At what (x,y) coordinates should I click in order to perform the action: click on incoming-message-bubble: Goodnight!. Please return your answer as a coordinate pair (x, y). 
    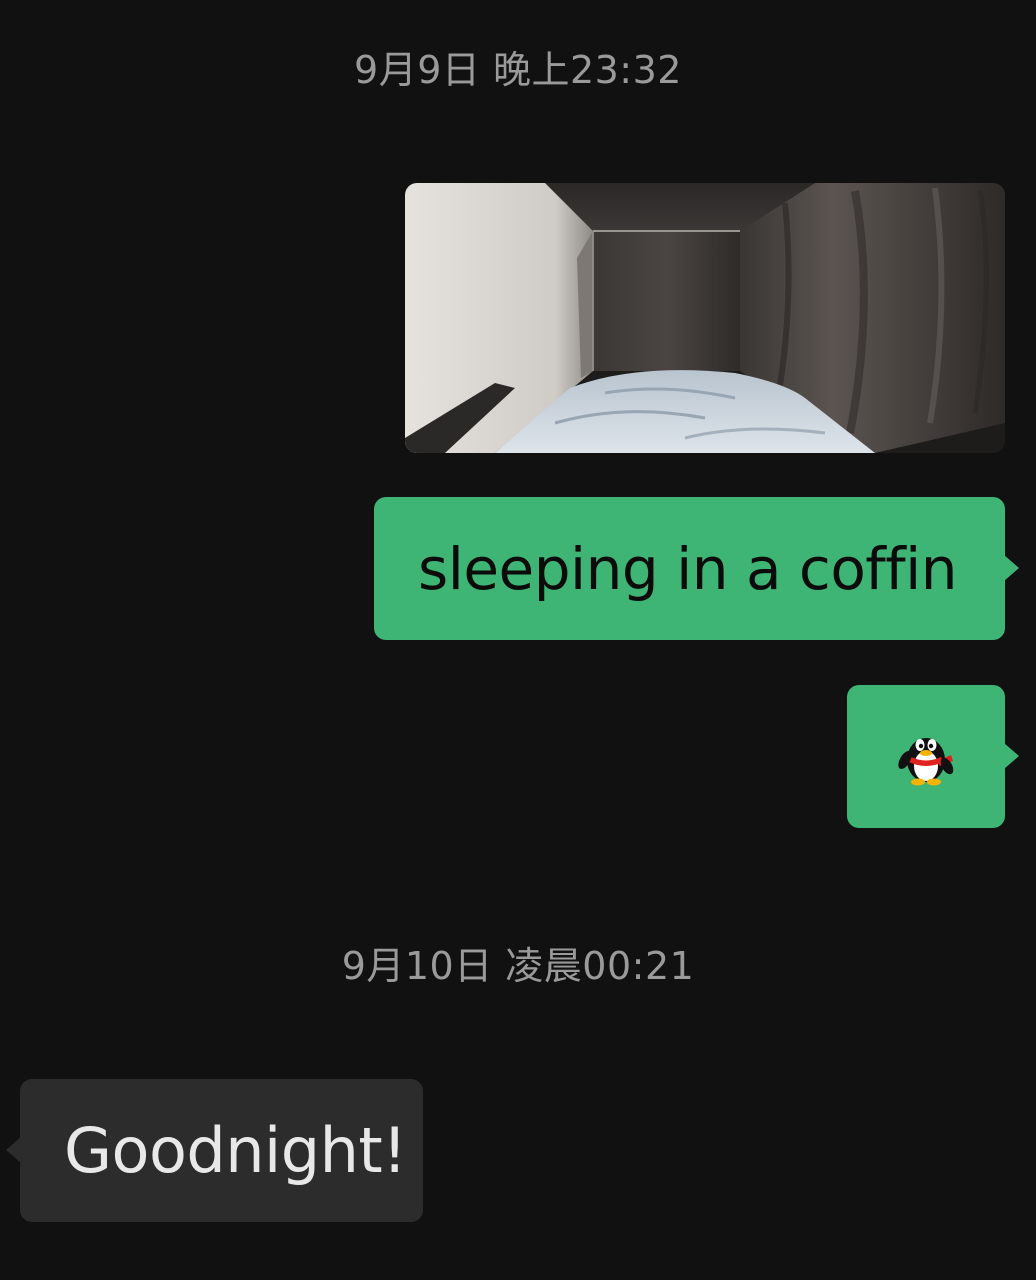
    Looking at the image, I should click on (214, 1150).